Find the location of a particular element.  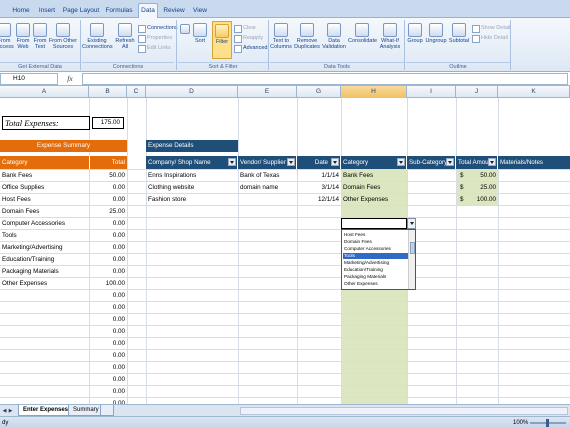

summary-category-cell: Host Fees is located at coordinates (44, 200).